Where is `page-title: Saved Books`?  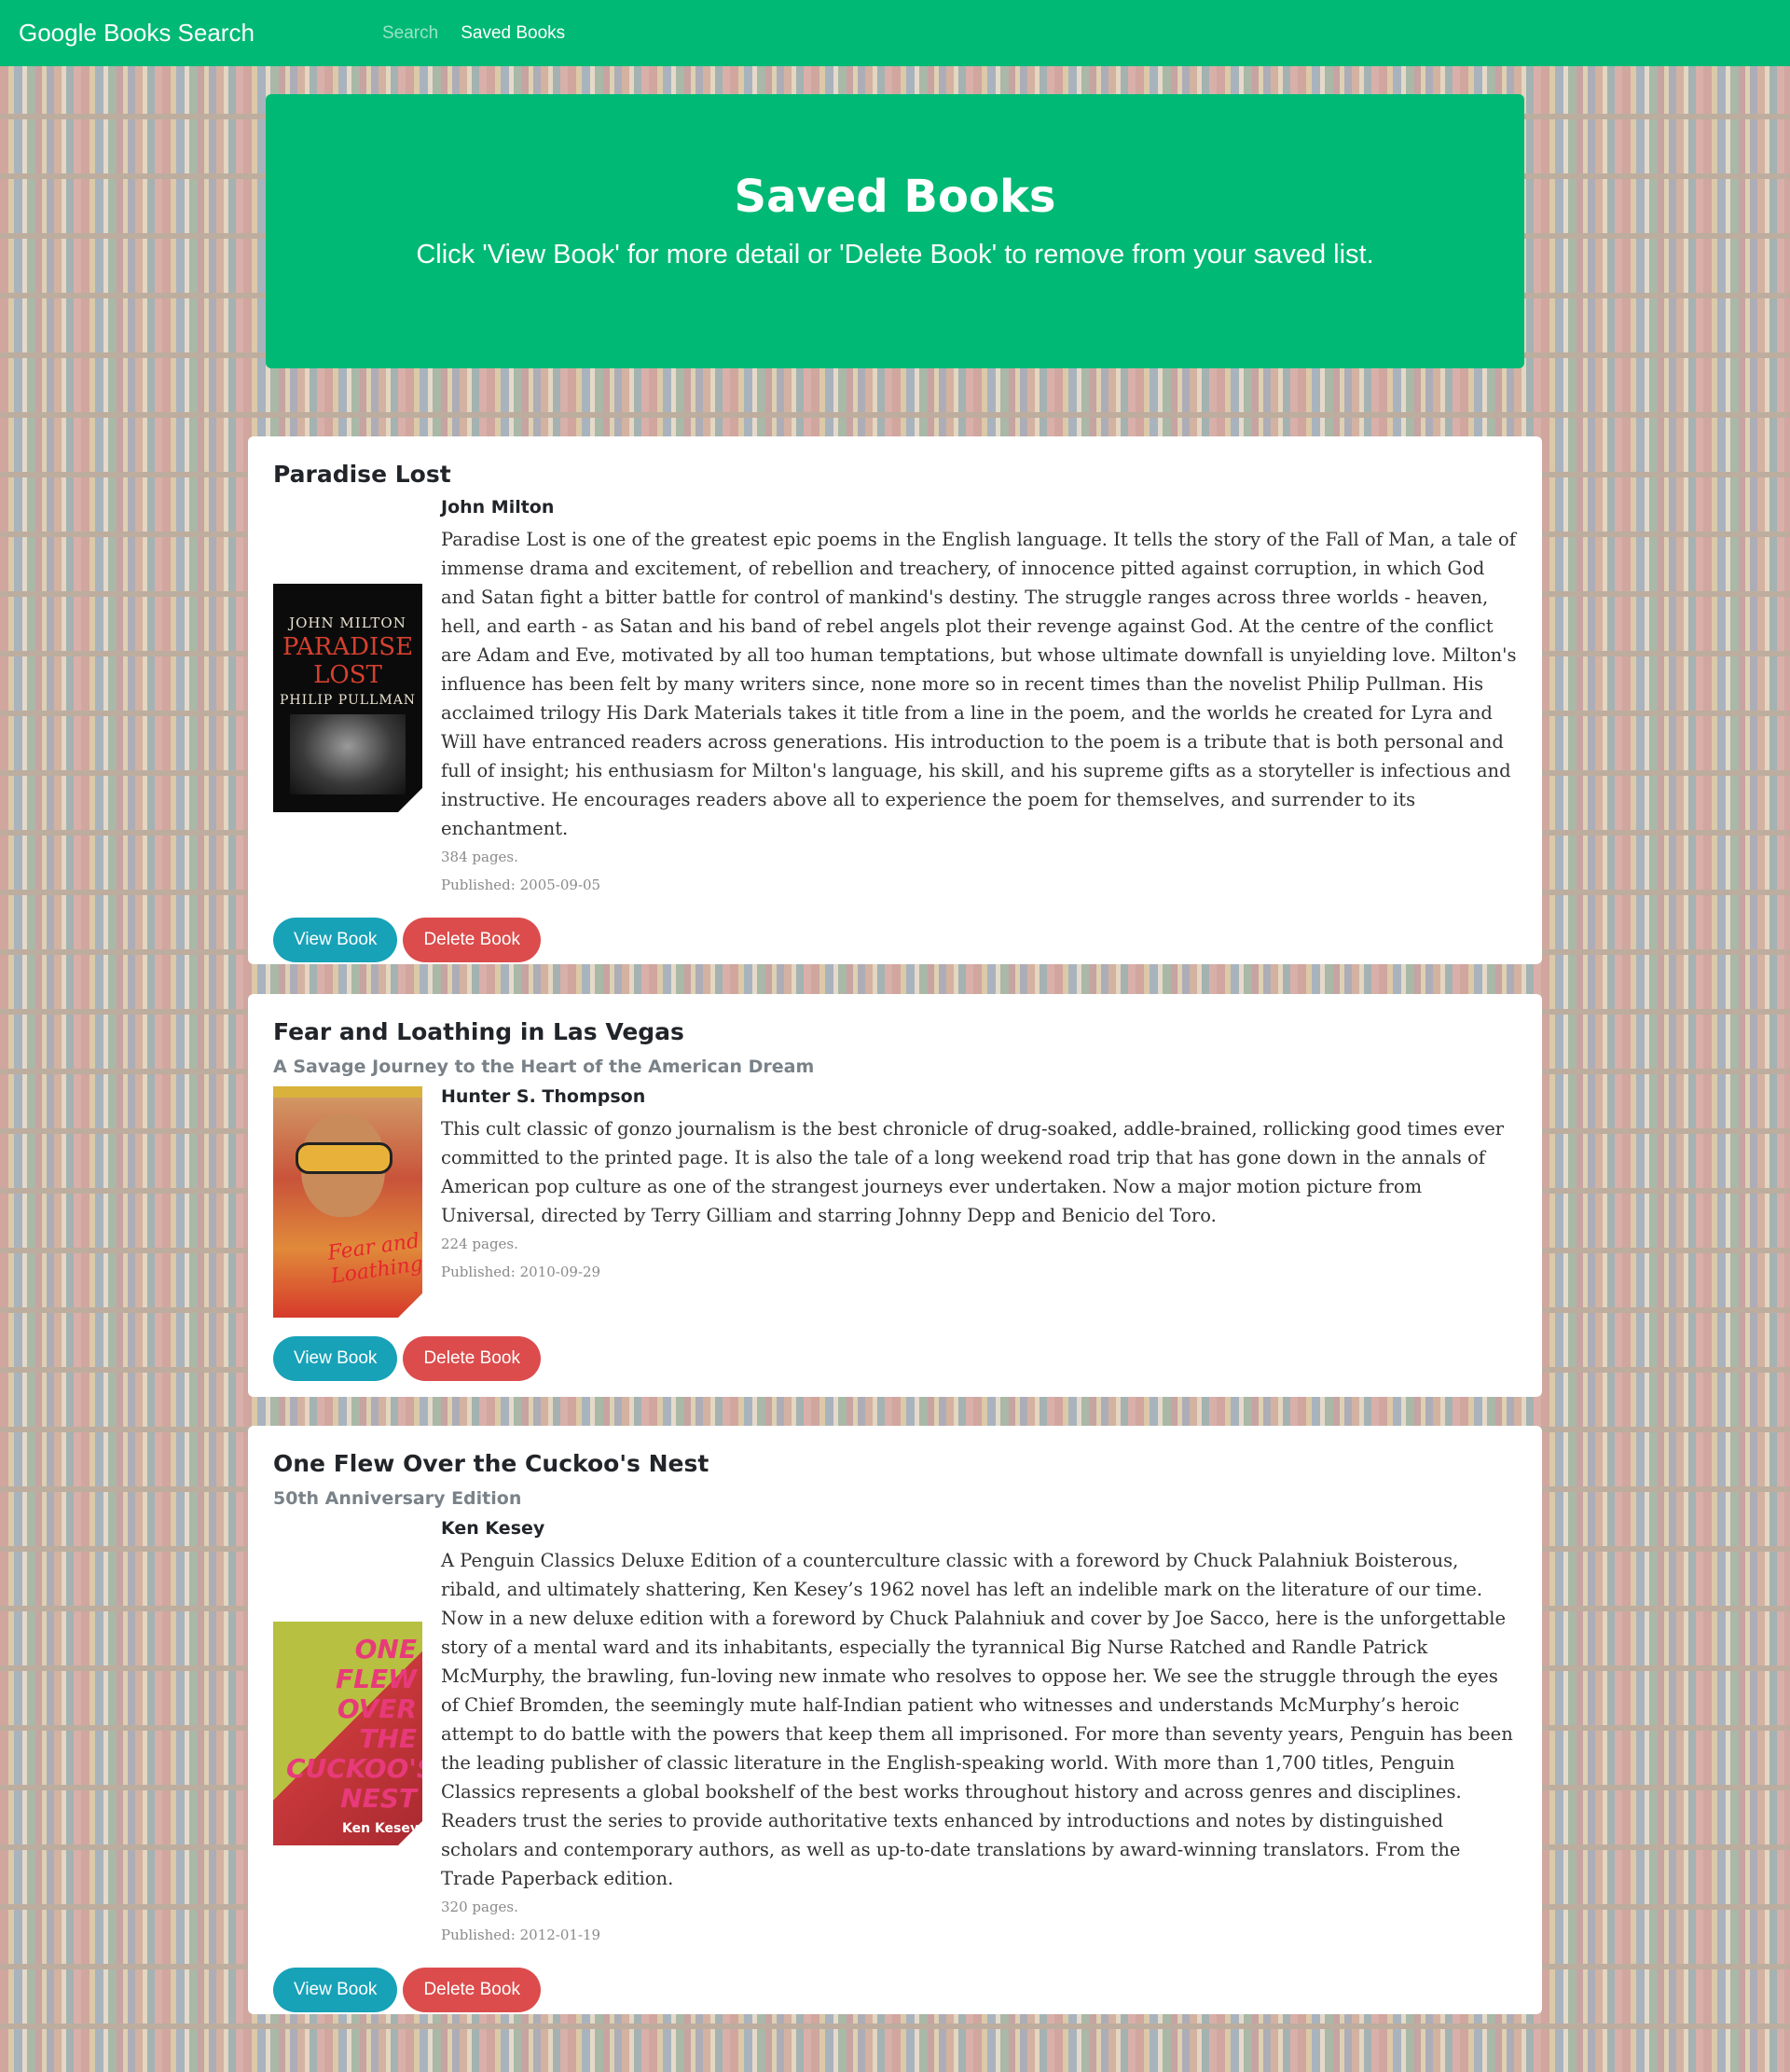
page-title: Saved Books is located at coordinates (895, 197).